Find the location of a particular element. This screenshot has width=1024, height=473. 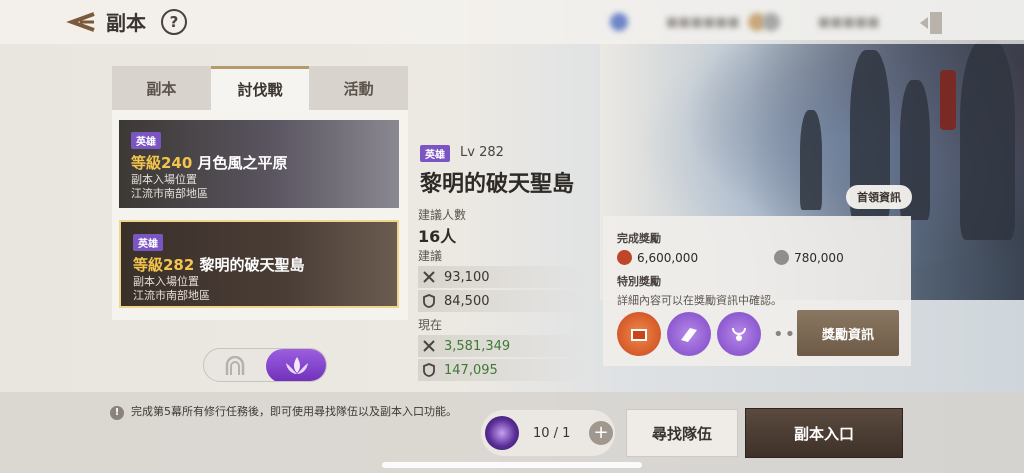

detail-dungeon-name: 黎明的破天聖島 is located at coordinates (497, 184).